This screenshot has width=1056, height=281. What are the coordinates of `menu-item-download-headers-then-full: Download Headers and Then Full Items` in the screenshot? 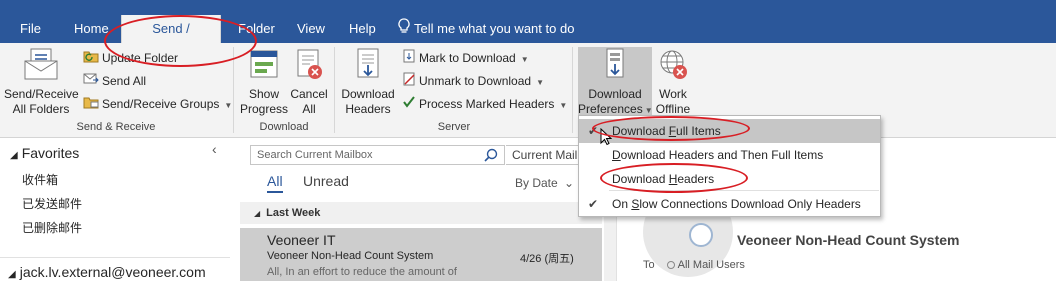 It's located at (729, 155).